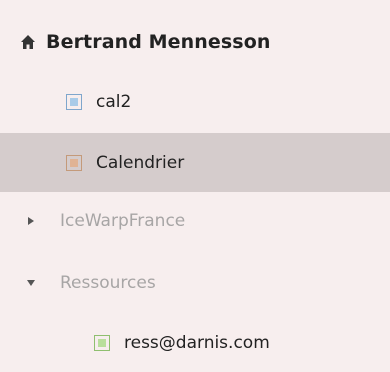  I want to click on home-icon, so click(28, 42).